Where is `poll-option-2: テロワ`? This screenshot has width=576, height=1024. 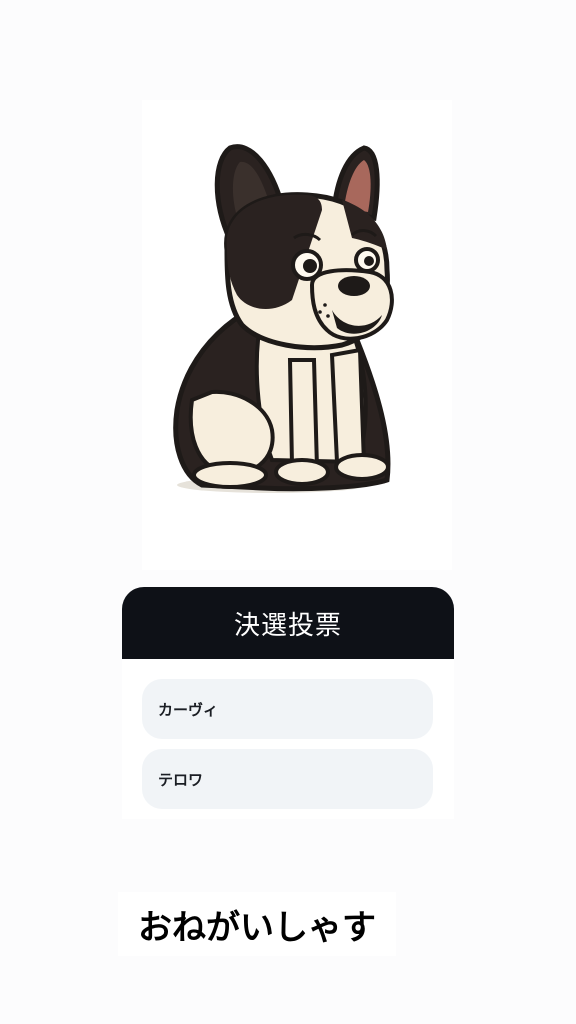
poll-option-2: テロワ is located at coordinates (287, 779).